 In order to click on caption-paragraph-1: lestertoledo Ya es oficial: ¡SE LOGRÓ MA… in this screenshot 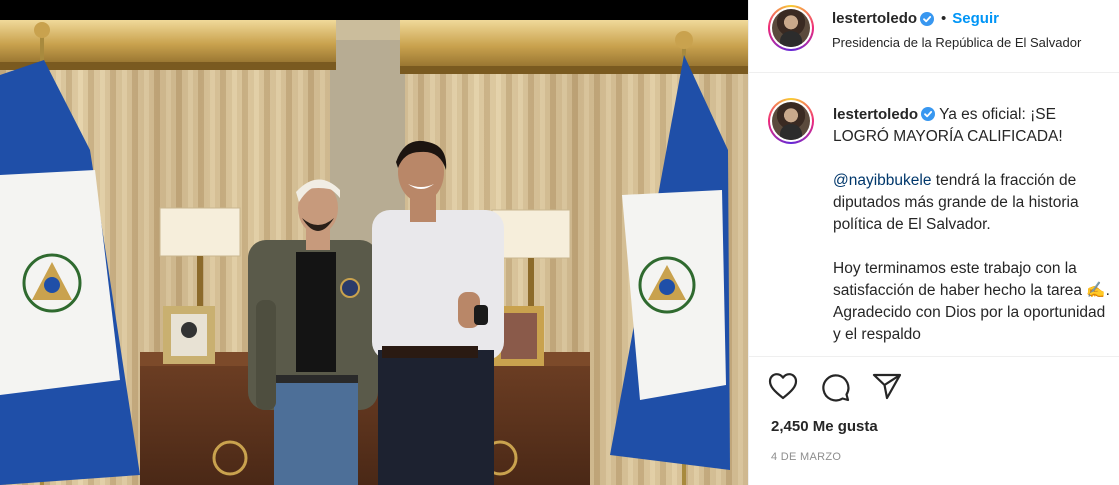, I will do `click(974, 126)`.